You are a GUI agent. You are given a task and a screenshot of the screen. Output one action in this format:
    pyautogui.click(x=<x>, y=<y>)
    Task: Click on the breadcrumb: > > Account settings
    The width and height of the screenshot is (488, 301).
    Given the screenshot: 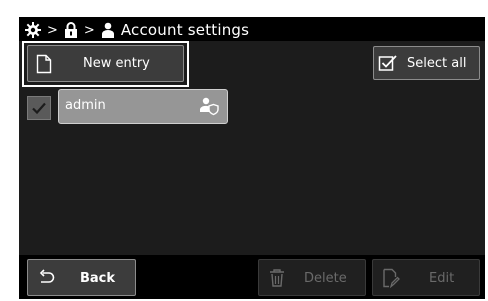 What is the action you would take?
    pyautogui.click(x=137, y=30)
    